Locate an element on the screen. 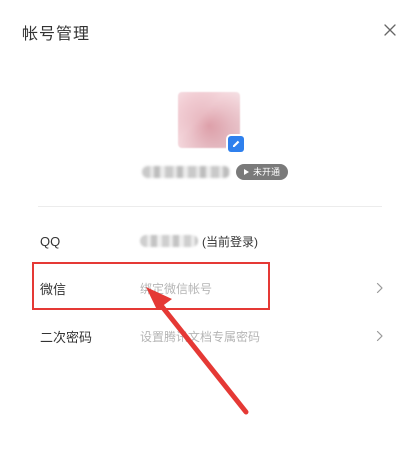 This screenshot has height=454, width=420. close-button is located at coordinates (390, 30).